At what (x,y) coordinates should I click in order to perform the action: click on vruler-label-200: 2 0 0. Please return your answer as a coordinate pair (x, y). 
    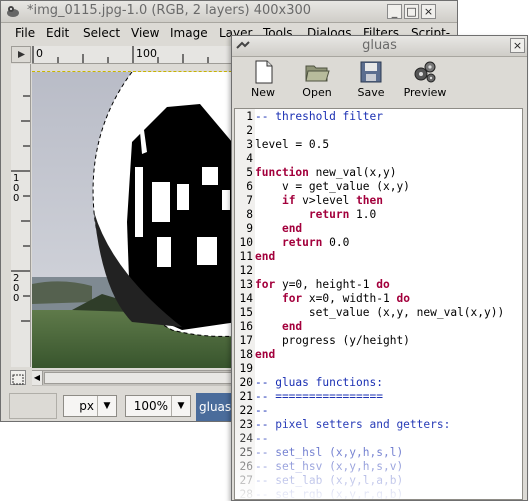
    Looking at the image, I should click on (16, 288).